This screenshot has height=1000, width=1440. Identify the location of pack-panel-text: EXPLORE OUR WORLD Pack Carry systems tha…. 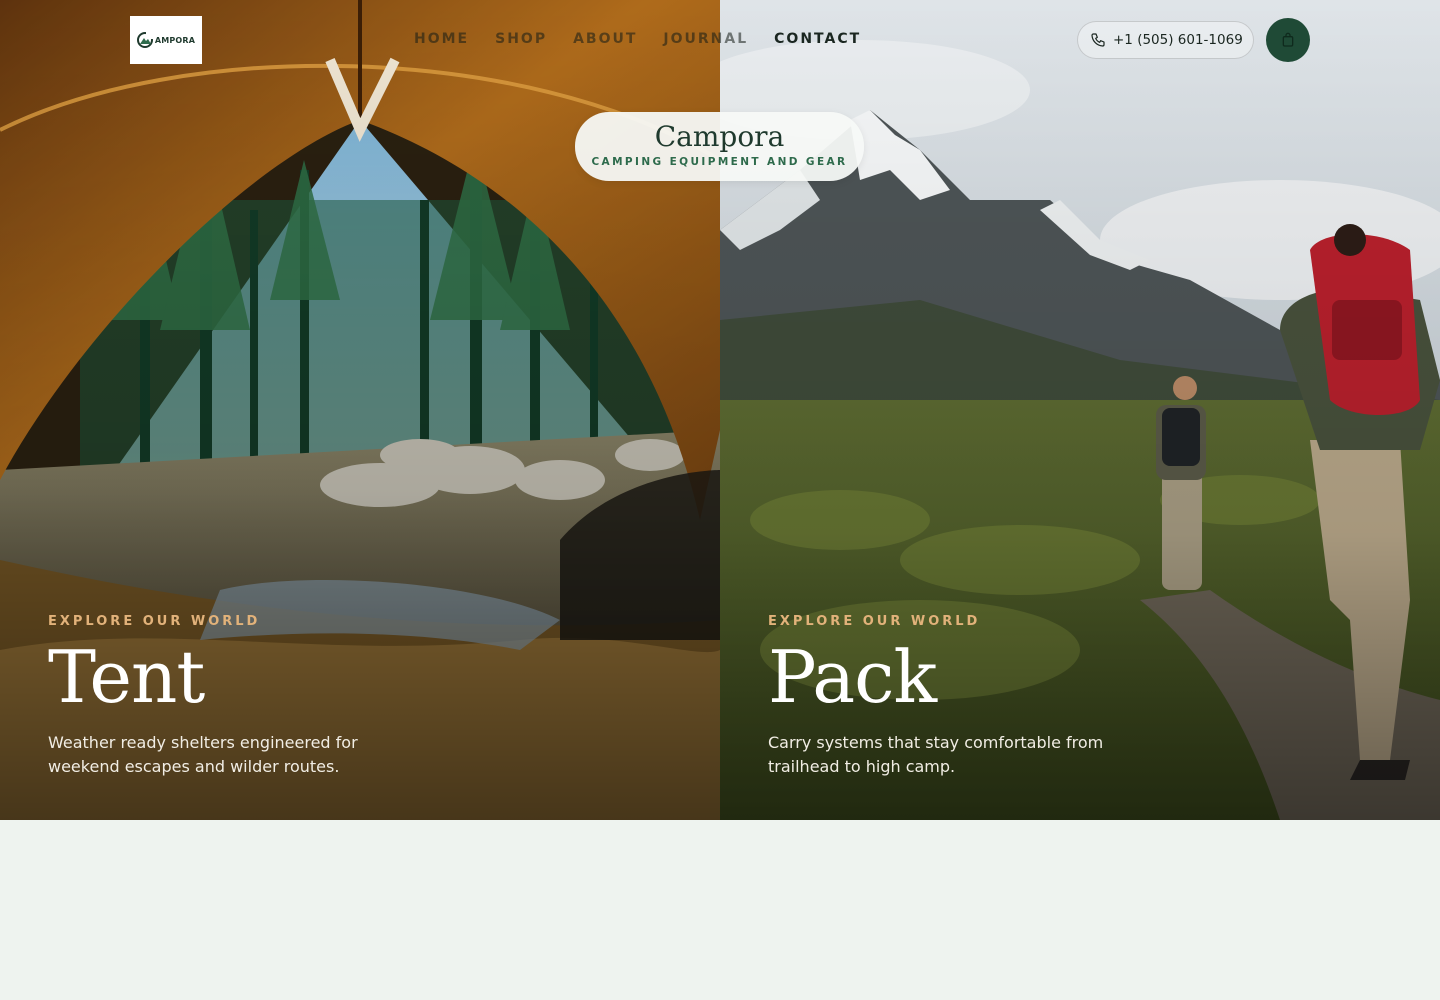
(978, 696).